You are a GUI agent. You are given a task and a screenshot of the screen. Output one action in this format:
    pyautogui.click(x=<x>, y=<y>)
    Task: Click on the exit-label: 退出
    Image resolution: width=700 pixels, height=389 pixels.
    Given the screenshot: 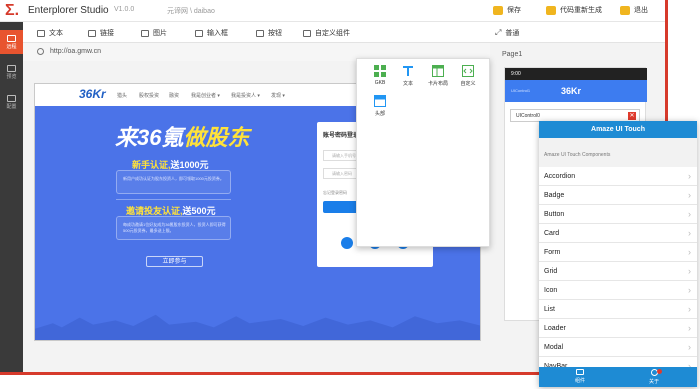 What is the action you would take?
    pyautogui.click(x=641, y=10)
    